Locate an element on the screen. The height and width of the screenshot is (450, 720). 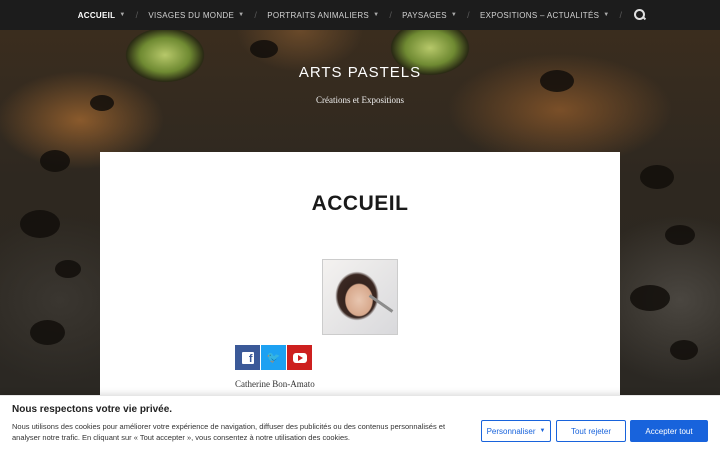
cookie-title: Nous respectons votre vie privée. is located at coordinates (92, 409).